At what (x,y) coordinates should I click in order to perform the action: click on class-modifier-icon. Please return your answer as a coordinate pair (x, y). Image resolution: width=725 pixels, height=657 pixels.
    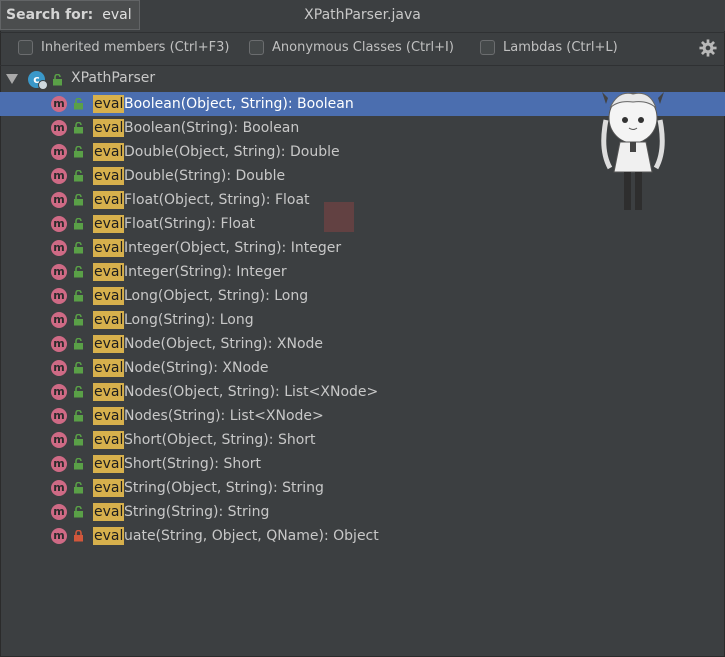
    Looking at the image, I should click on (43, 85).